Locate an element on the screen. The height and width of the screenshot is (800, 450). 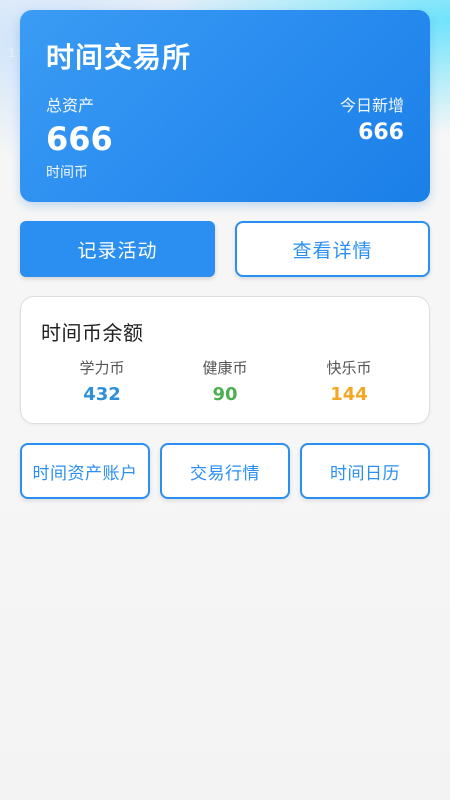
coin-happy-value: 144 is located at coordinates (349, 394).